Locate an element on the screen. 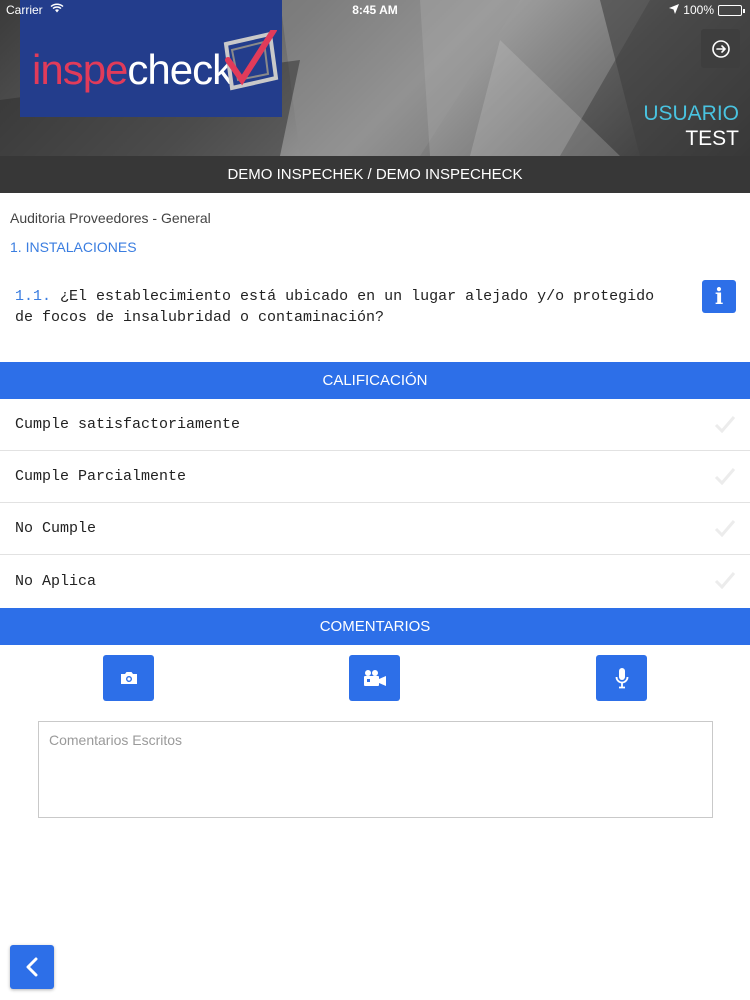  user-name-label: TEST is located at coordinates (712, 138).